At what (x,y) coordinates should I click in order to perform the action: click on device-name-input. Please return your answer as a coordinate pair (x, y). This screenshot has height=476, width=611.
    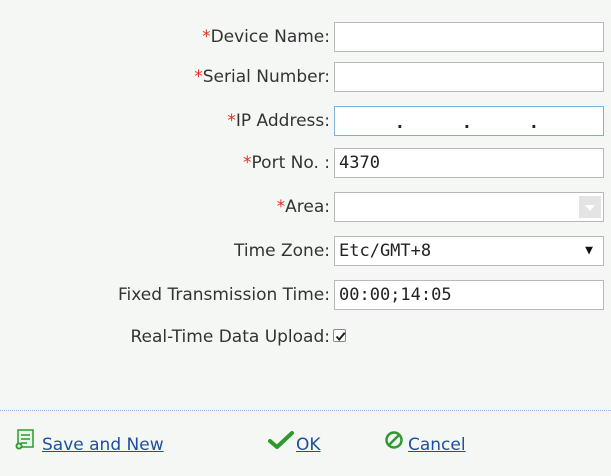
    Looking at the image, I should click on (469, 37).